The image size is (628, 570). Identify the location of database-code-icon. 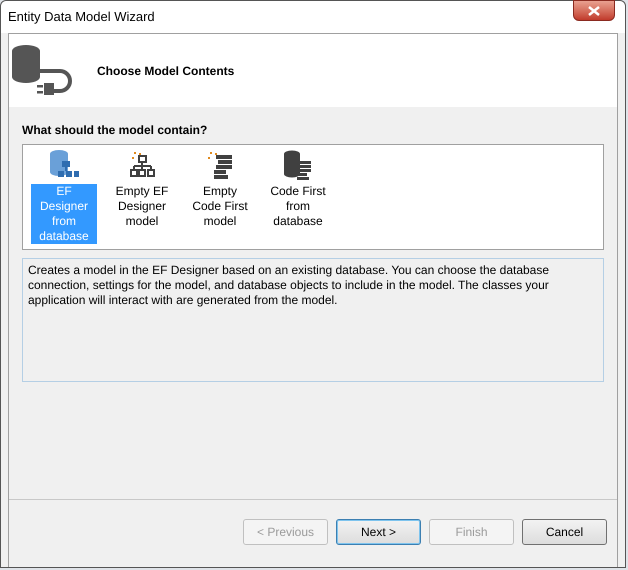
(298, 165).